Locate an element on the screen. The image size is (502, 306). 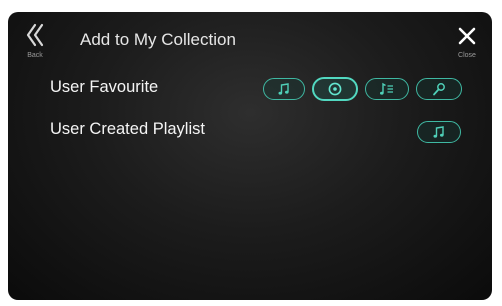
page-title: Add to My Collection is located at coordinates (158, 39).